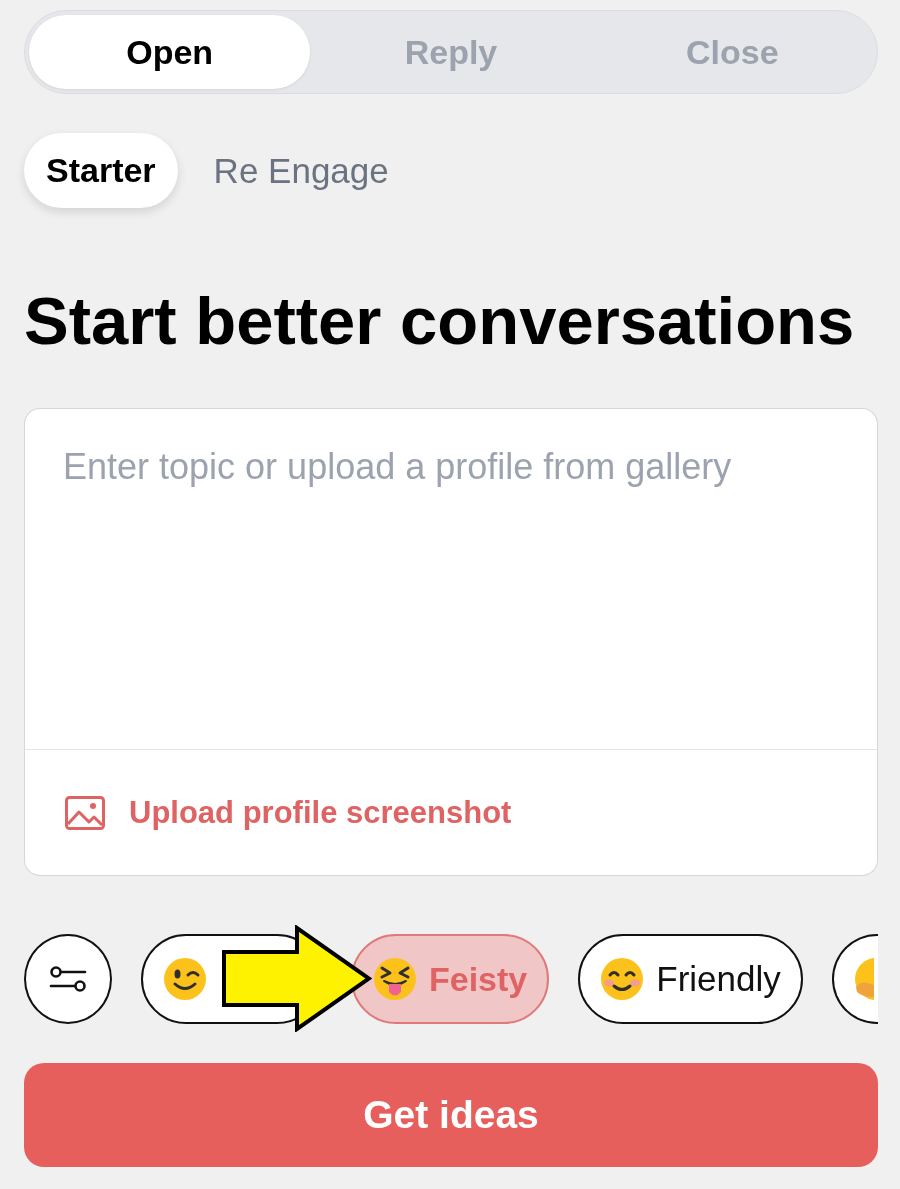  I want to click on tone-chip: Feisty, so click(450, 979).